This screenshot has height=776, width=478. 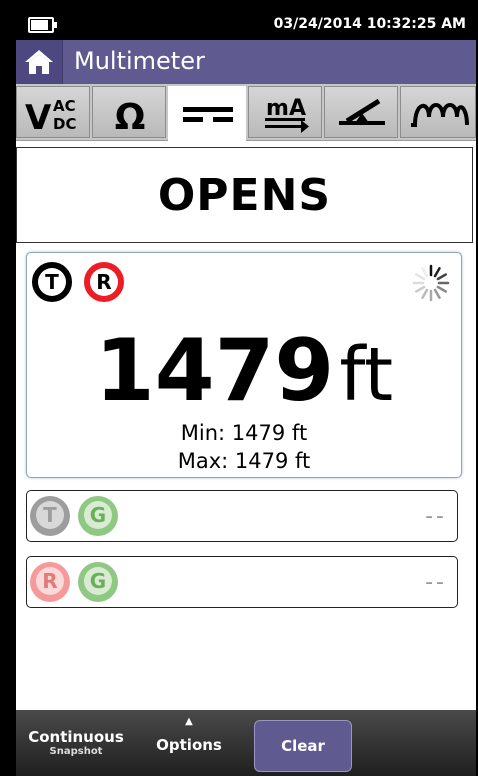 What do you see at coordinates (369, 24) in the screenshot?
I see `datetime: 03/24/2014 10:32:25 AM` at bounding box center [369, 24].